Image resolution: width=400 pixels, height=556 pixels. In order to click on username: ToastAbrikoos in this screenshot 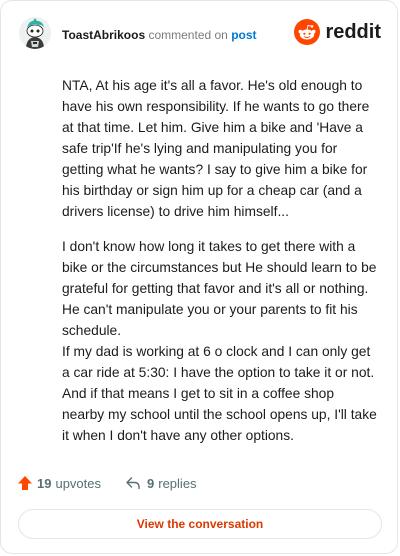, I will do `click(103, 35)`.